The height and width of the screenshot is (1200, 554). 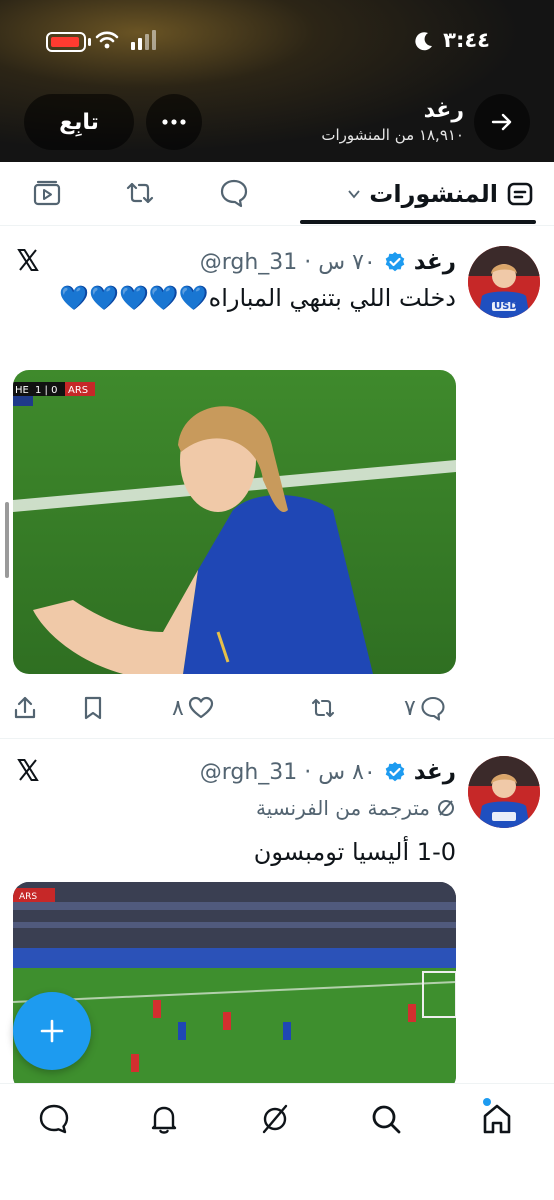 I want to click on status-bar: ٣:٤٤, so click(x=277, y=43).